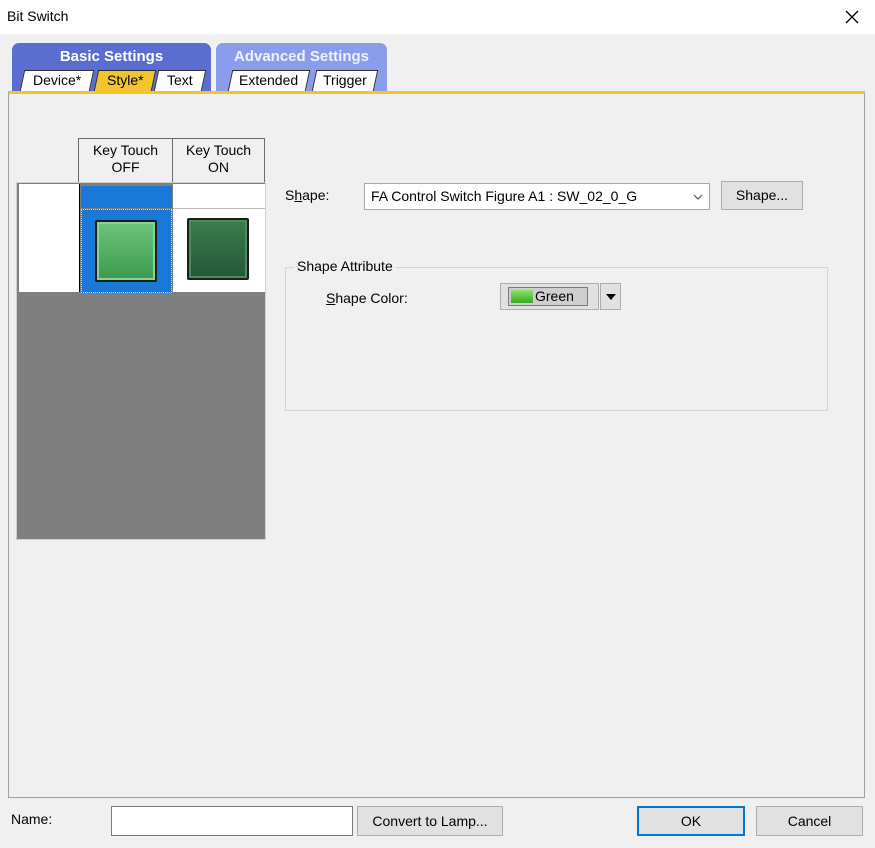 This screenshot has width=875, height=848. I want to click on close-button, so click(852, 17).